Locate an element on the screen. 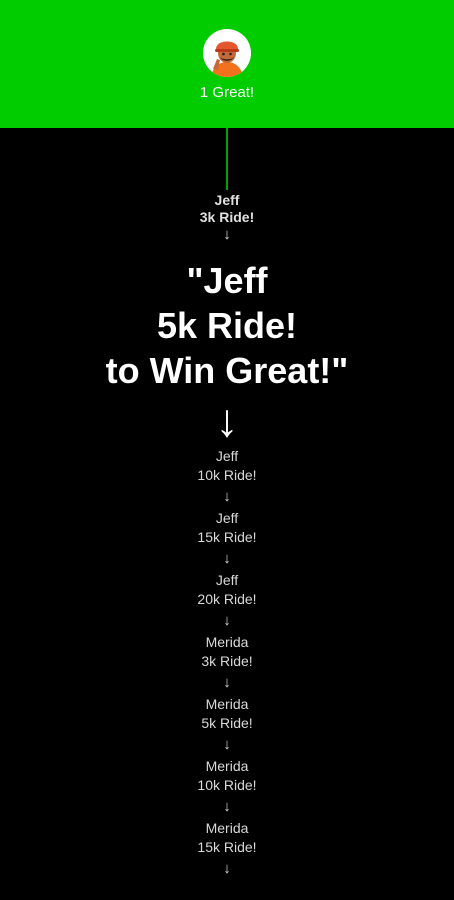  list-item: Jeff 20k Ride! ↓ is located at coordinates (227, 602).